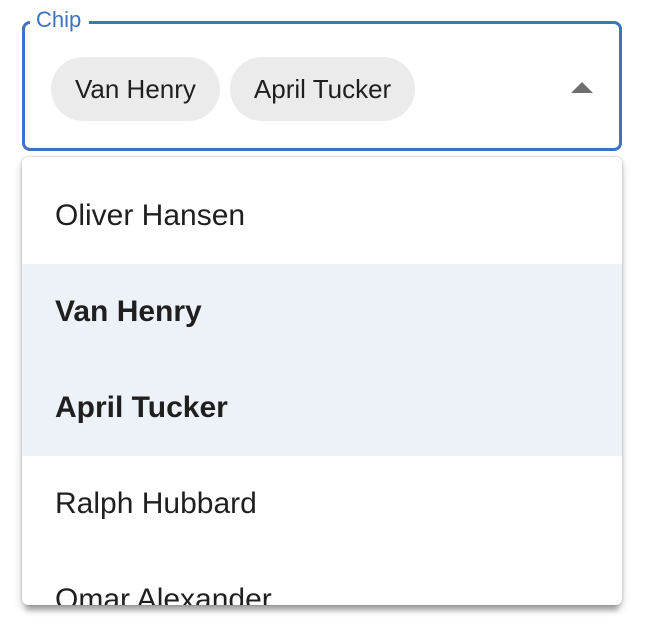 The image size is (648, 638). I want to click on option-april-tucker: April Tucker, so click(322, 408).